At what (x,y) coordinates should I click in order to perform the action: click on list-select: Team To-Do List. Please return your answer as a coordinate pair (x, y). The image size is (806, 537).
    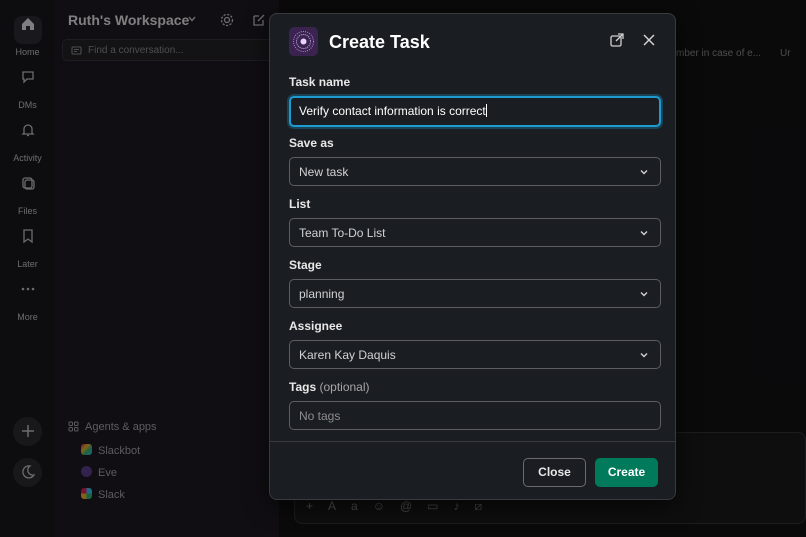
    Looking at the image, I should click on (475, 232).